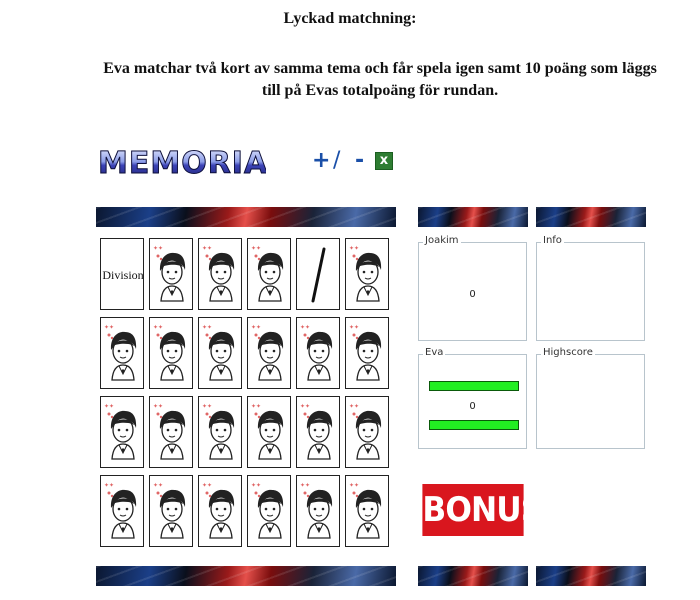 The width and height of the screenshot is (700, 600). I want to click on highscore-panel: Highscore, so click(590, 398).